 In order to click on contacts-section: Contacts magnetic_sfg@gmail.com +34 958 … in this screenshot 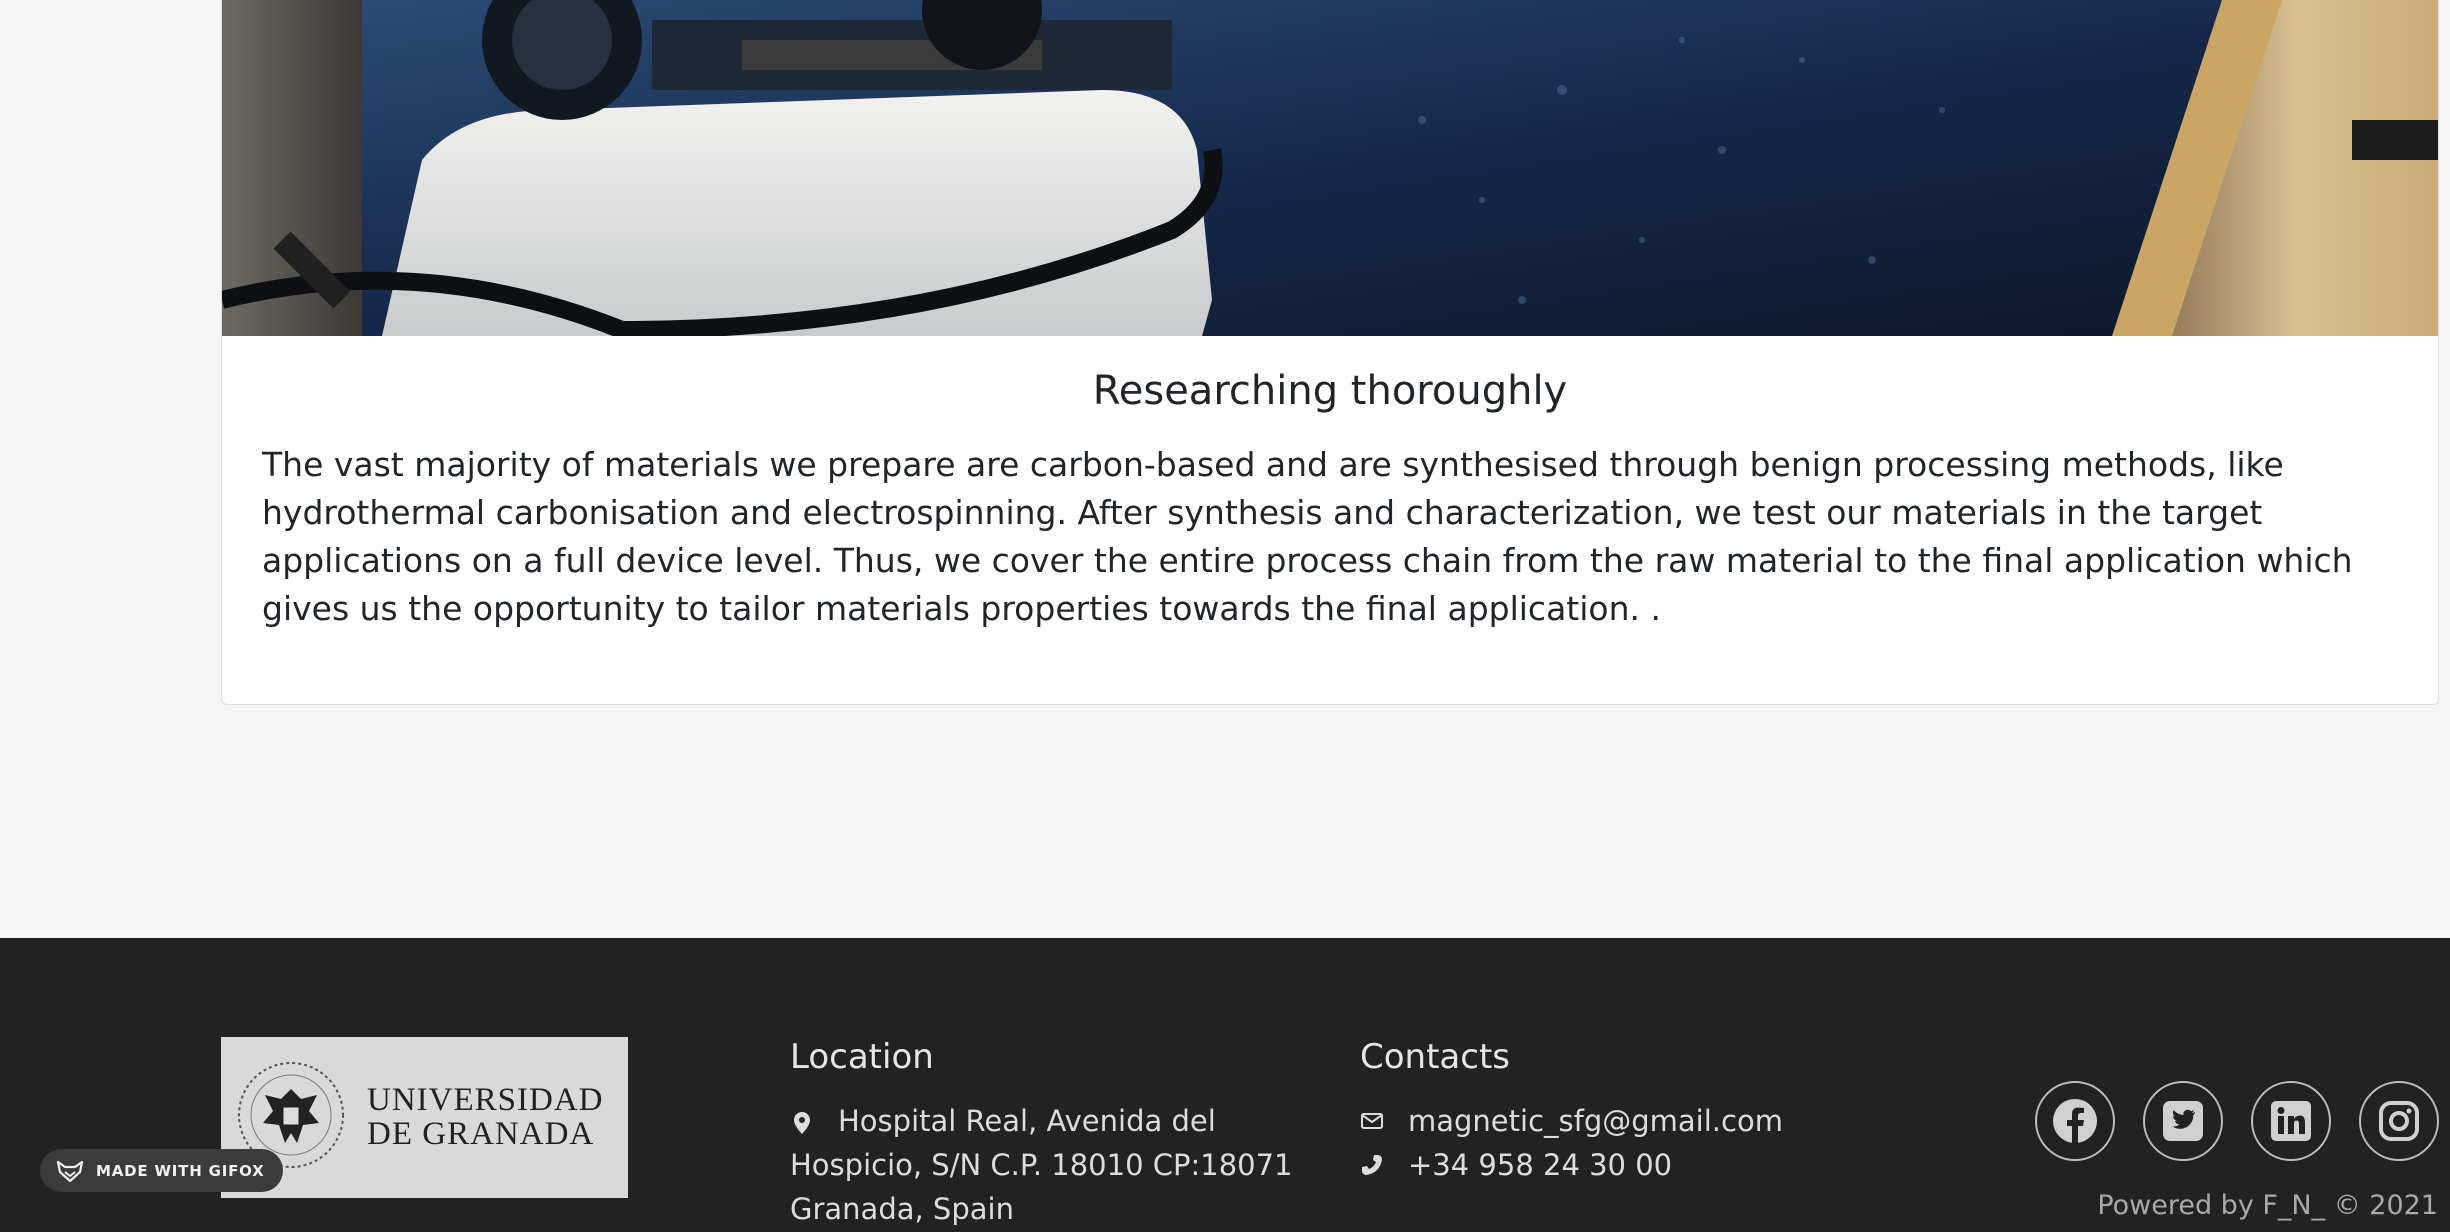, I will do `click(1640, 1112)`.